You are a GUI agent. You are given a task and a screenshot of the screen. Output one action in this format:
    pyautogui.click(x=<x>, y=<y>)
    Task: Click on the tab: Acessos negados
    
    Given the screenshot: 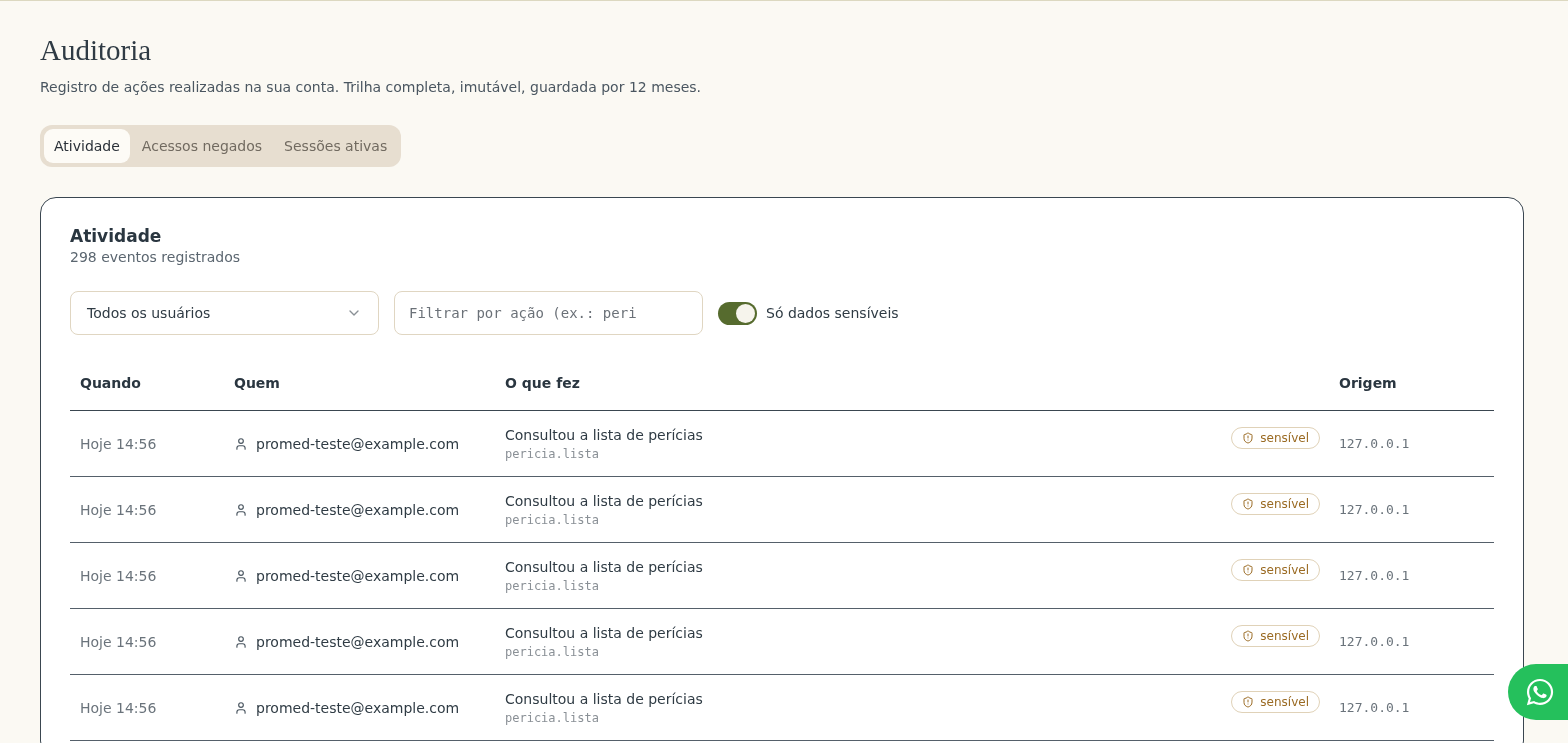 What is the action you would take?
    pyautogui.click(x=202, y=146)
    